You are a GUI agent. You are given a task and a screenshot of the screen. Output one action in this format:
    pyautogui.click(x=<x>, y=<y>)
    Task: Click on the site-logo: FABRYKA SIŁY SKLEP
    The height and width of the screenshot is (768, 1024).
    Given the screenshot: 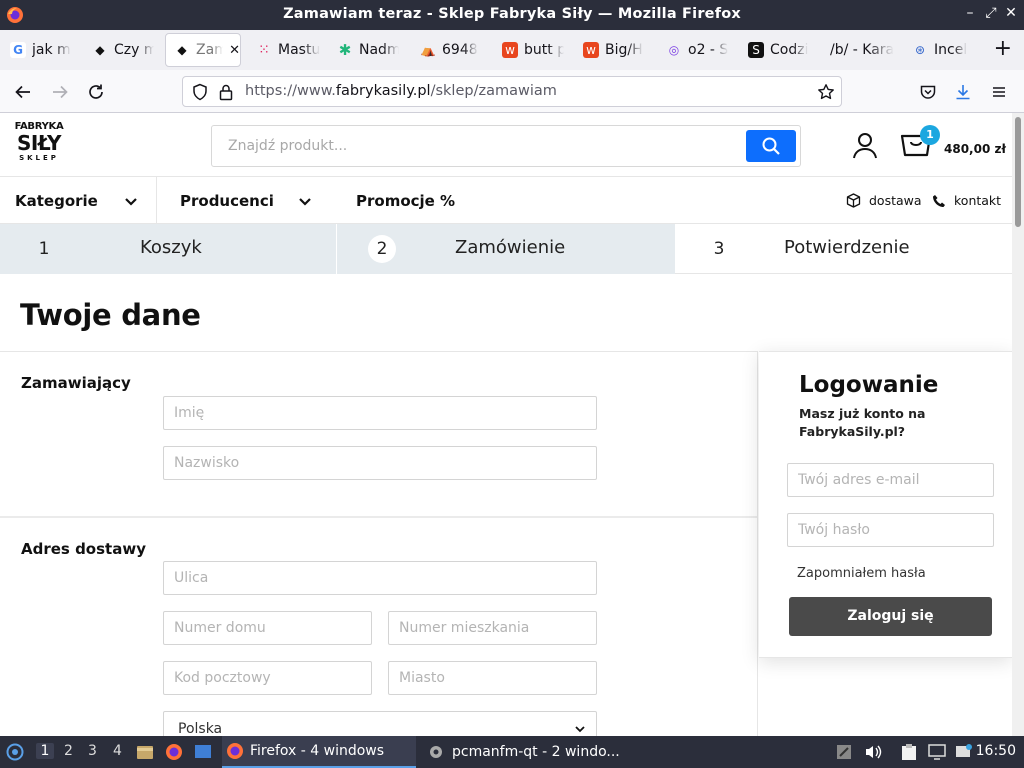 What is the action you would take?
    pyautogui.click(x=39, y=146)
    